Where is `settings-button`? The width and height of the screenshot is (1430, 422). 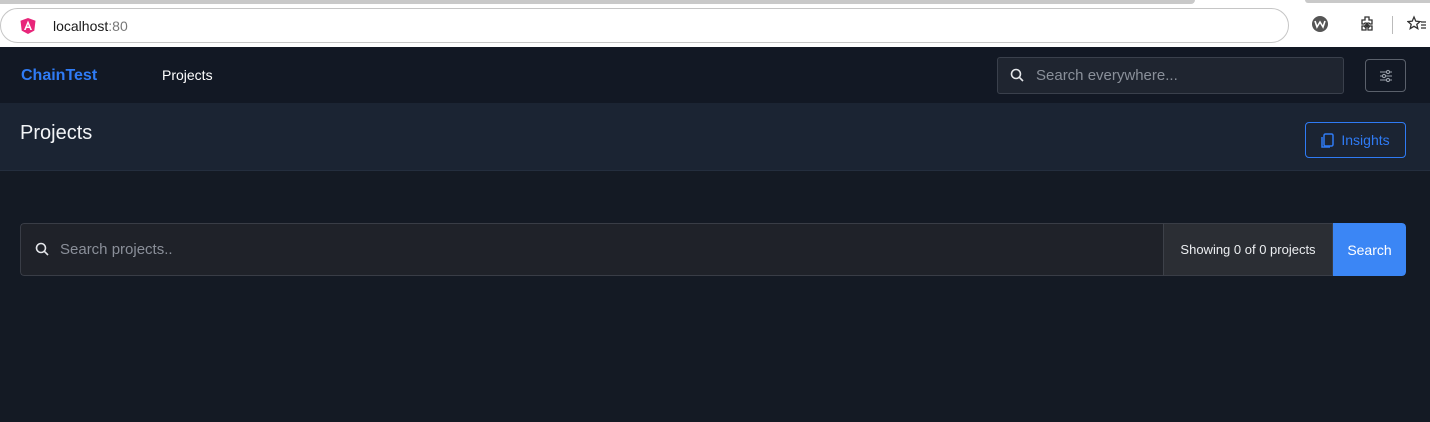 settings-button is located at coordinates (1385, 75).